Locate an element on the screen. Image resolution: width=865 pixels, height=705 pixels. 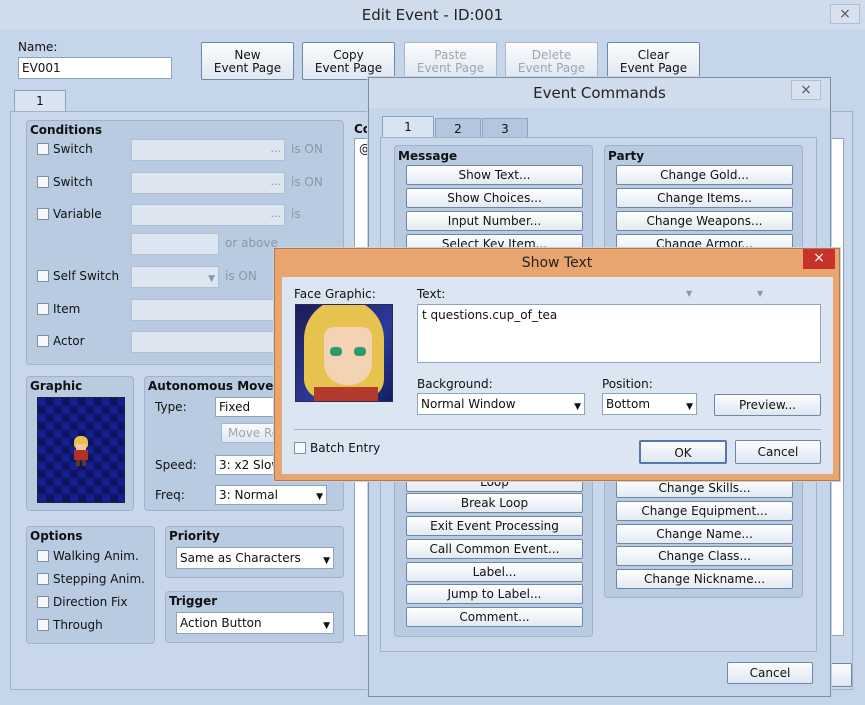
graphic-preview is located at coordinates (81, 450).